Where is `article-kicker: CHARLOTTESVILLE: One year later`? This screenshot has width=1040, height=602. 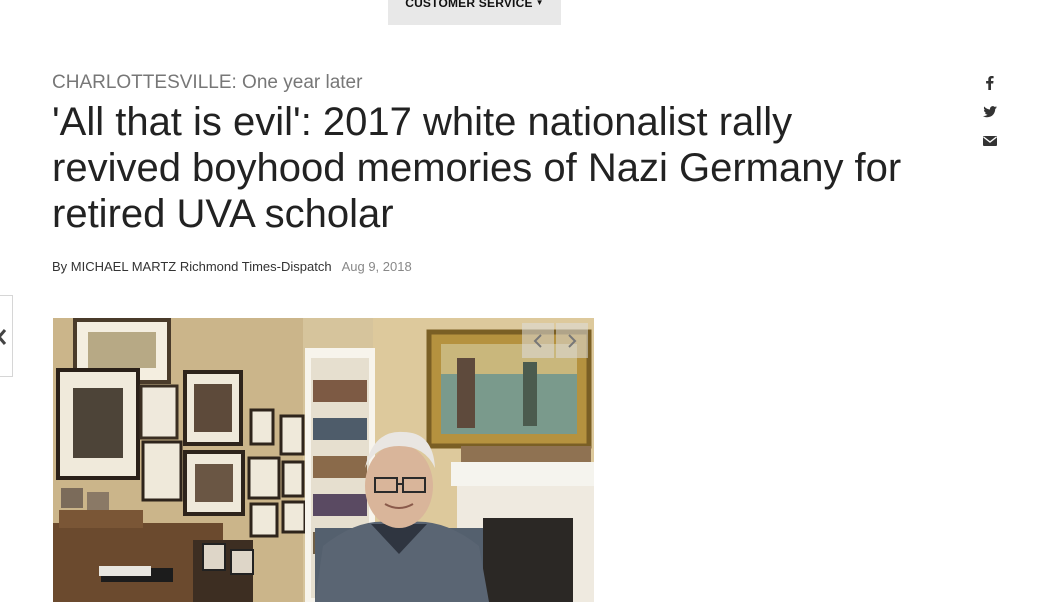
article-kicker: CHARLOTTESVILLE: One year later is located at coordinates (207, 83).